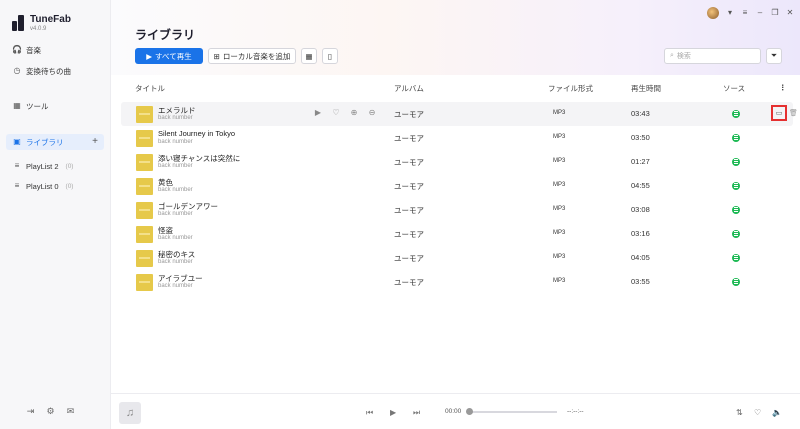  I want to click on total-time: --:--:--, so click(575, 411).